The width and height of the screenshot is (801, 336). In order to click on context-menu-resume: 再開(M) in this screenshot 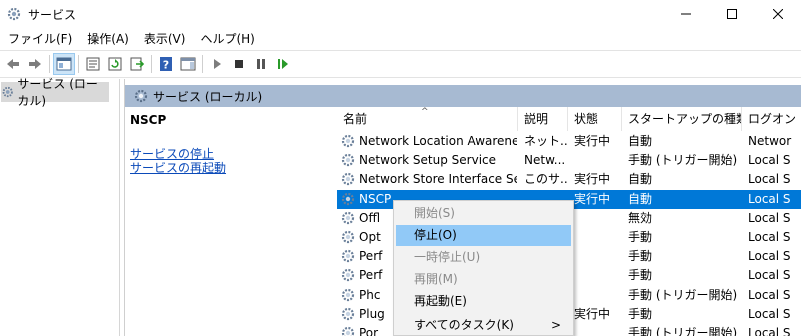, I will do `click(483, 279)`.